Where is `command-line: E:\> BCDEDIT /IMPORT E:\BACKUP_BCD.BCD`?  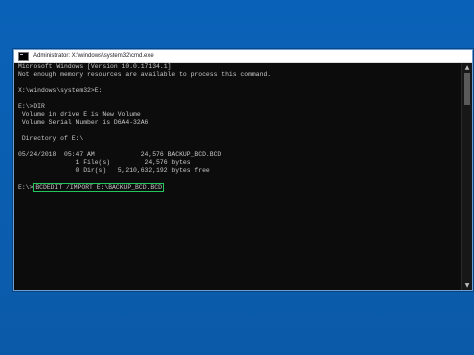 command-line: E:\> BCDEDIT /IMPORT E:\BACKUP_BCD.BCD is located at coordinates (240, 187).